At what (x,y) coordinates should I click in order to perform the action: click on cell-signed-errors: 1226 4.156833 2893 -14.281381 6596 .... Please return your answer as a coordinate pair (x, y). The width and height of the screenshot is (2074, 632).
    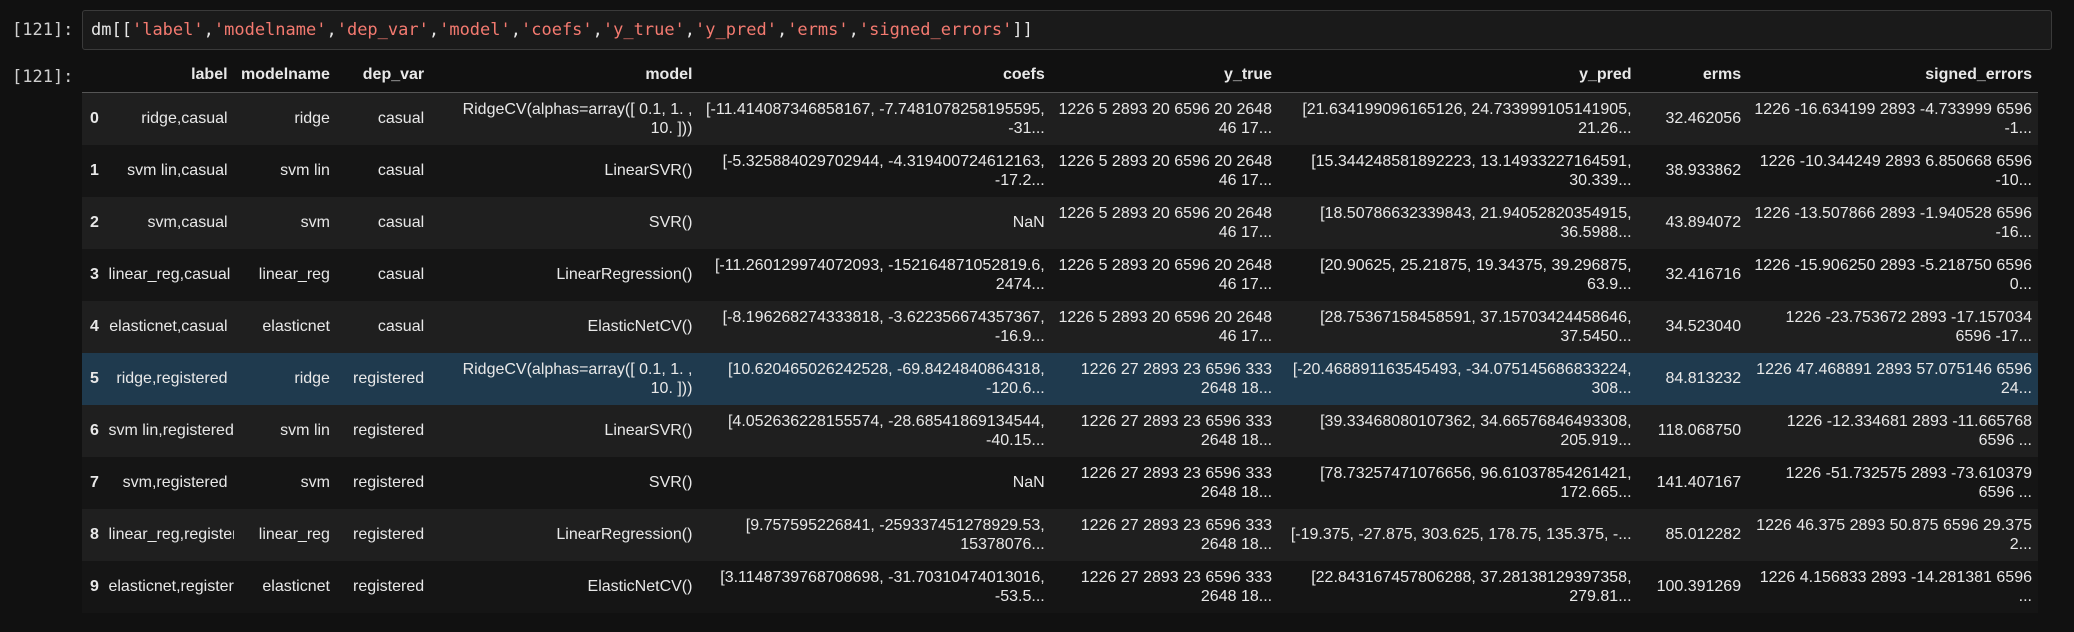
    Looking at the image, I should click on (1895, 586).